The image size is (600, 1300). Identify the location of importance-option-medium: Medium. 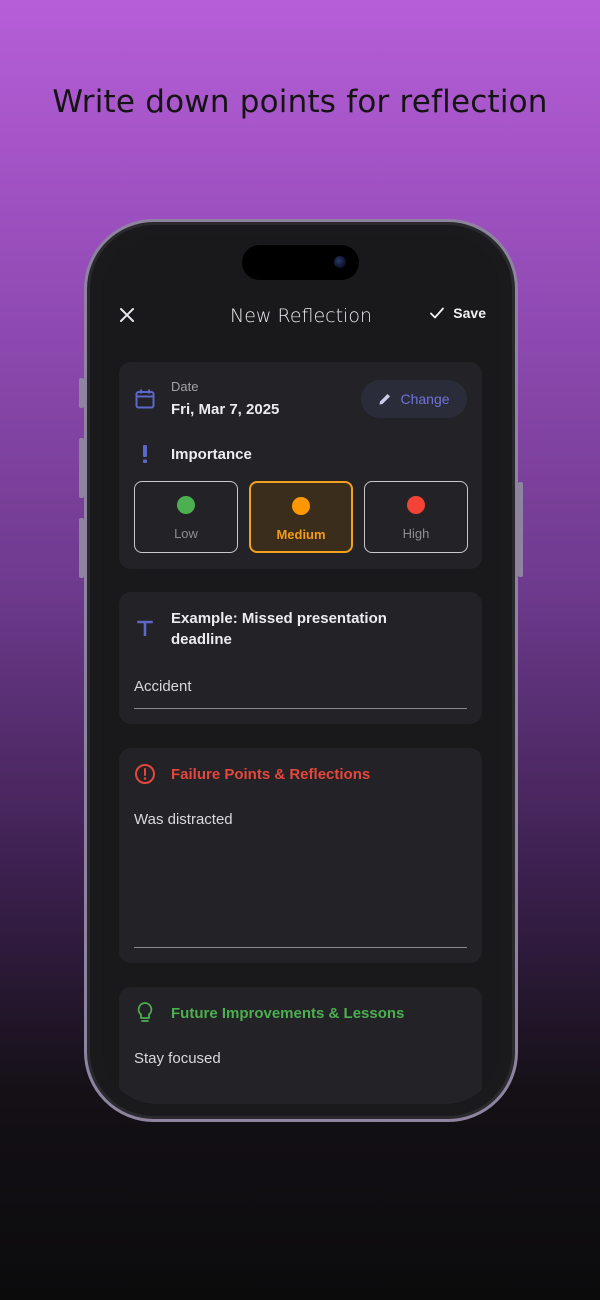
(301, 517).